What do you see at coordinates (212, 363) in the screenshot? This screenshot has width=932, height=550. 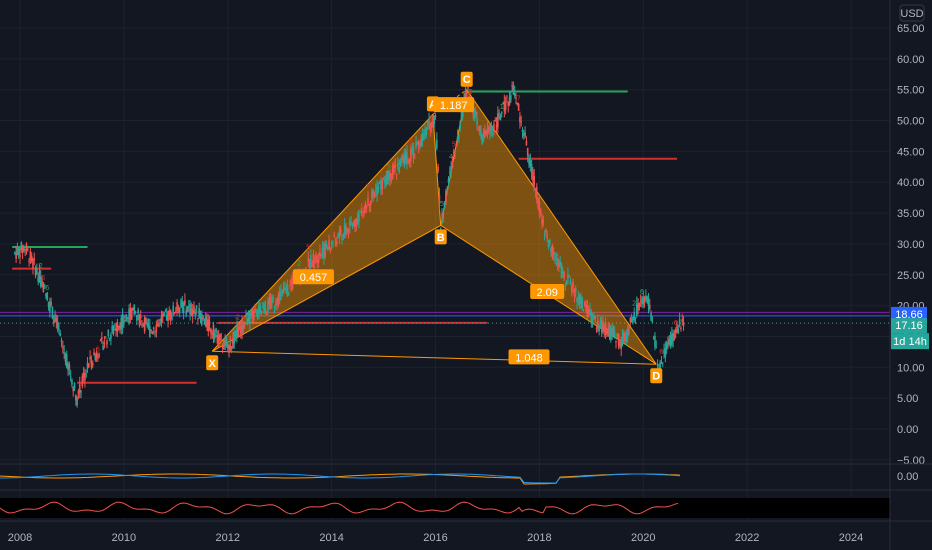 I see `pattern-point-x: X` at bounding box center [212, 363].